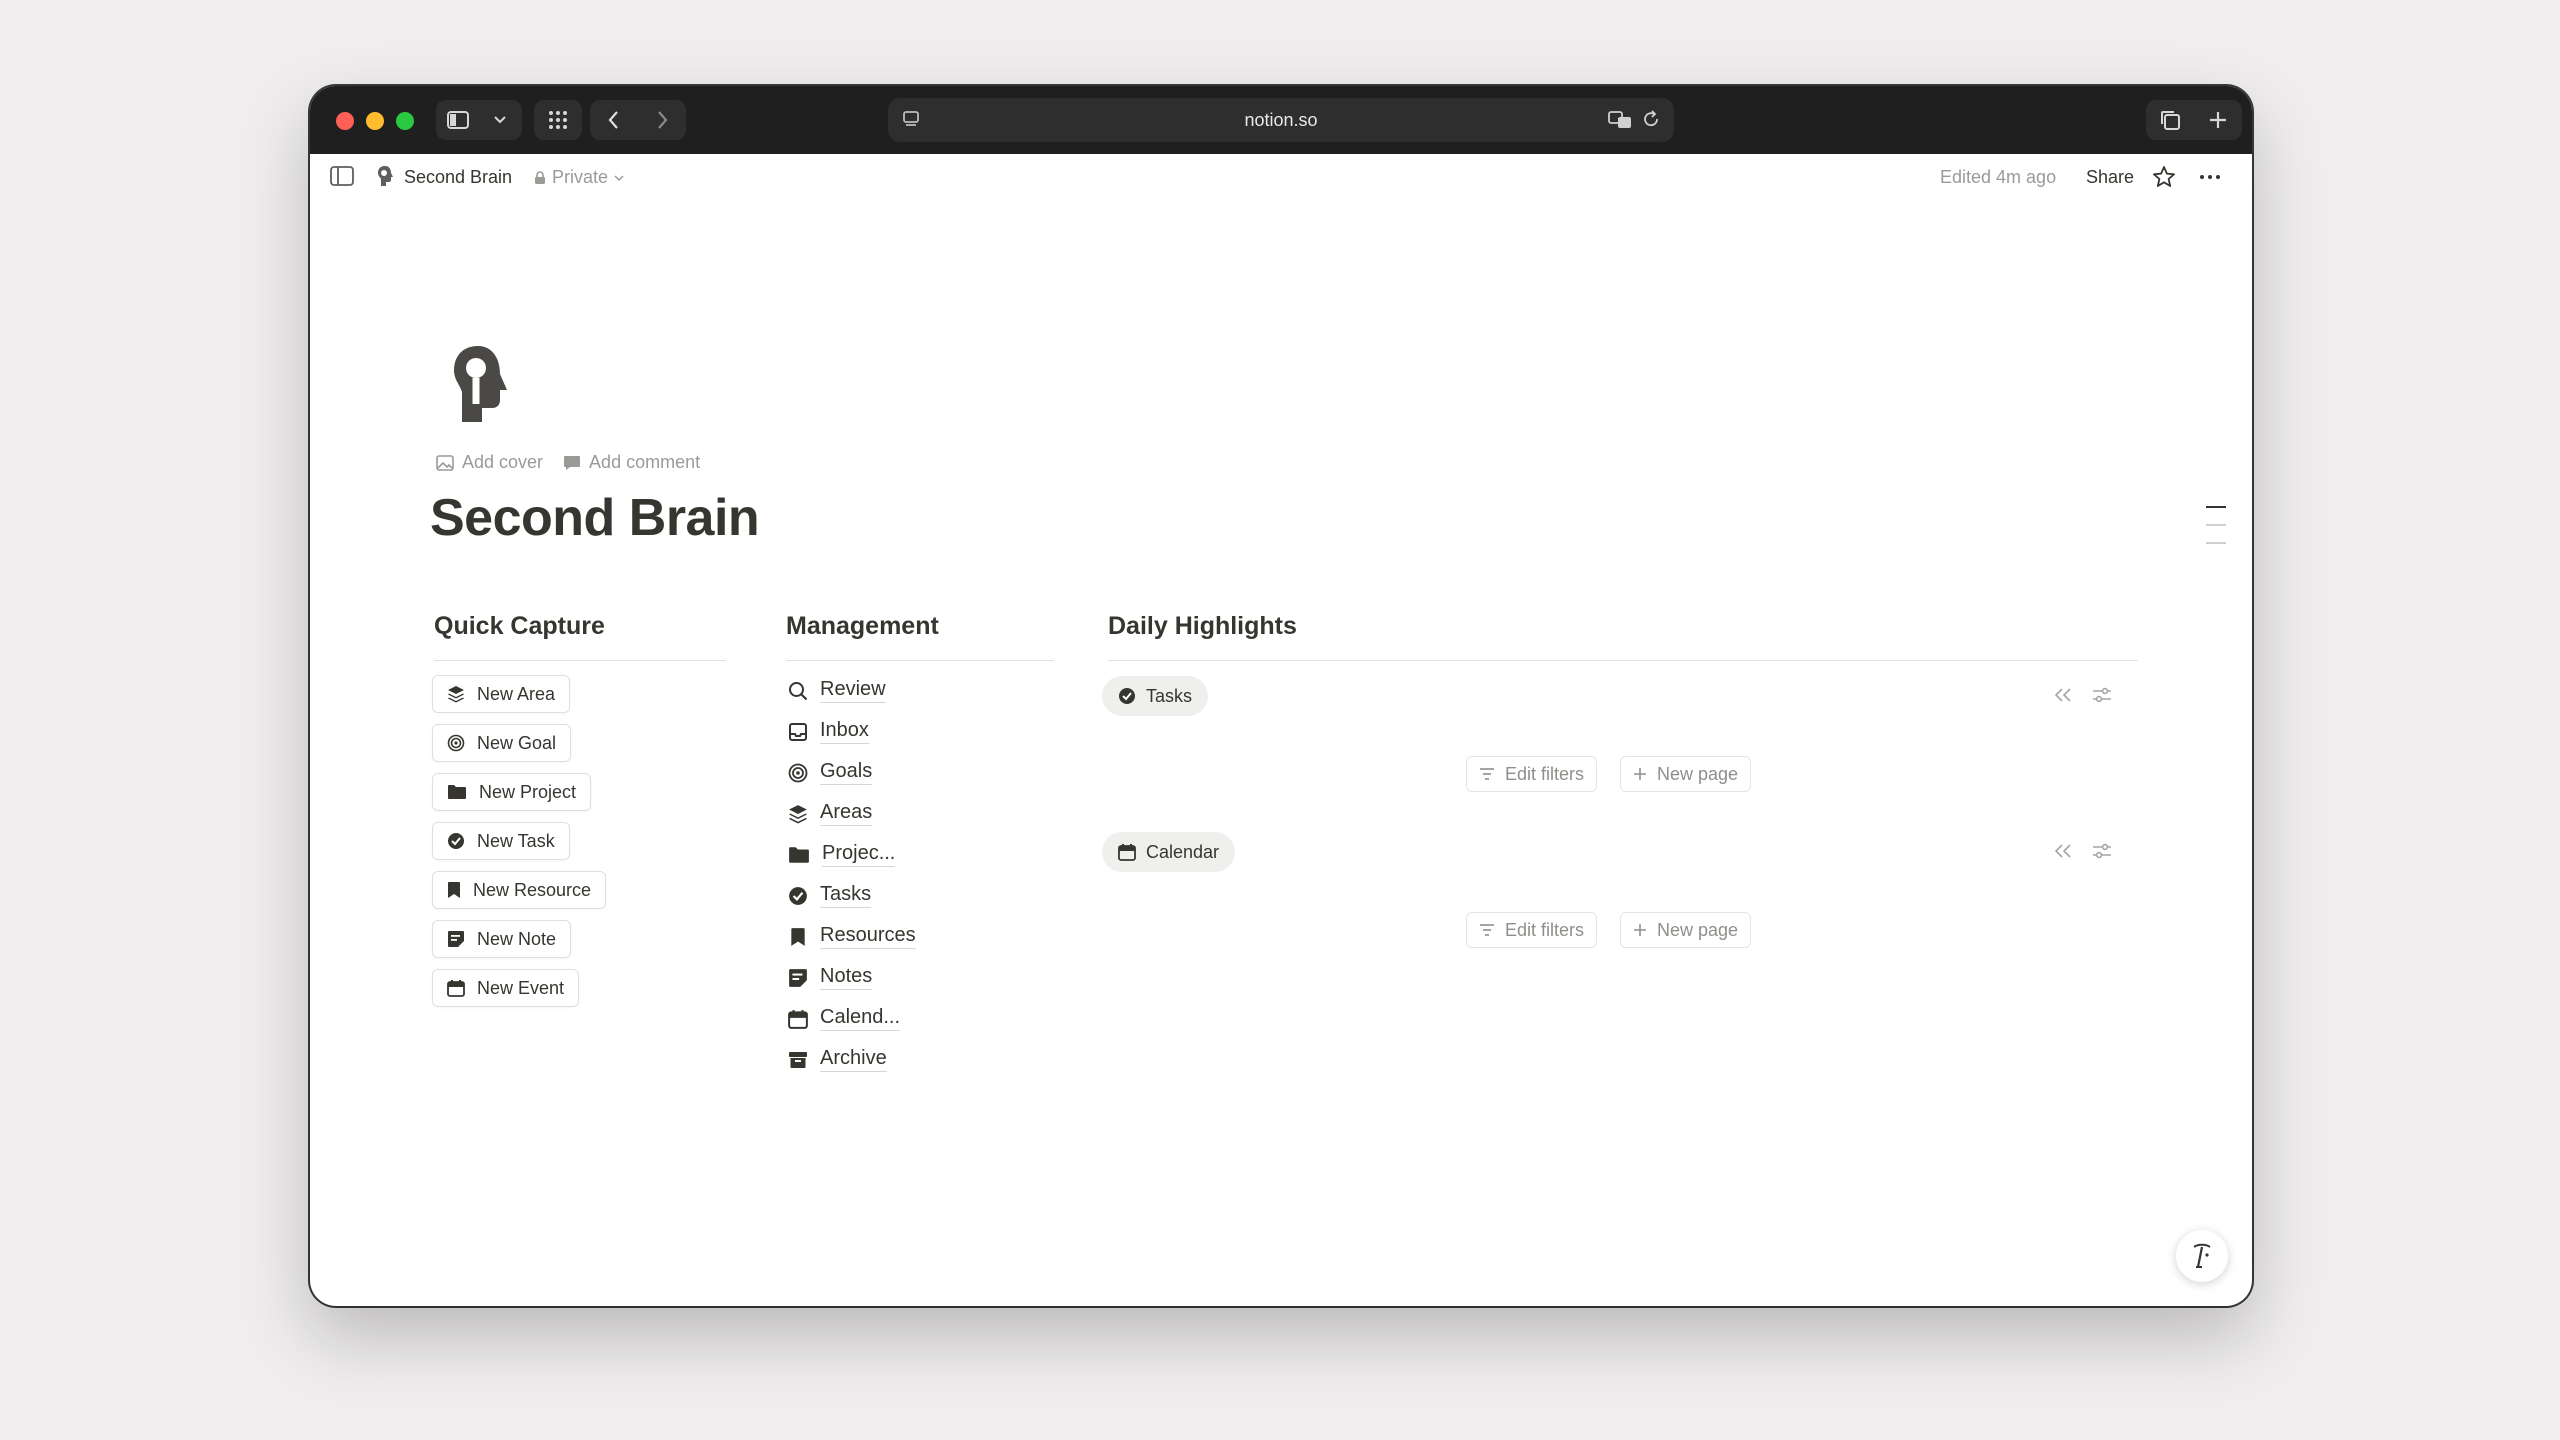  What do you see at coordinates (457, 792) in the screenshot?
I see `folder-icon` at bounding box center [457, 792].